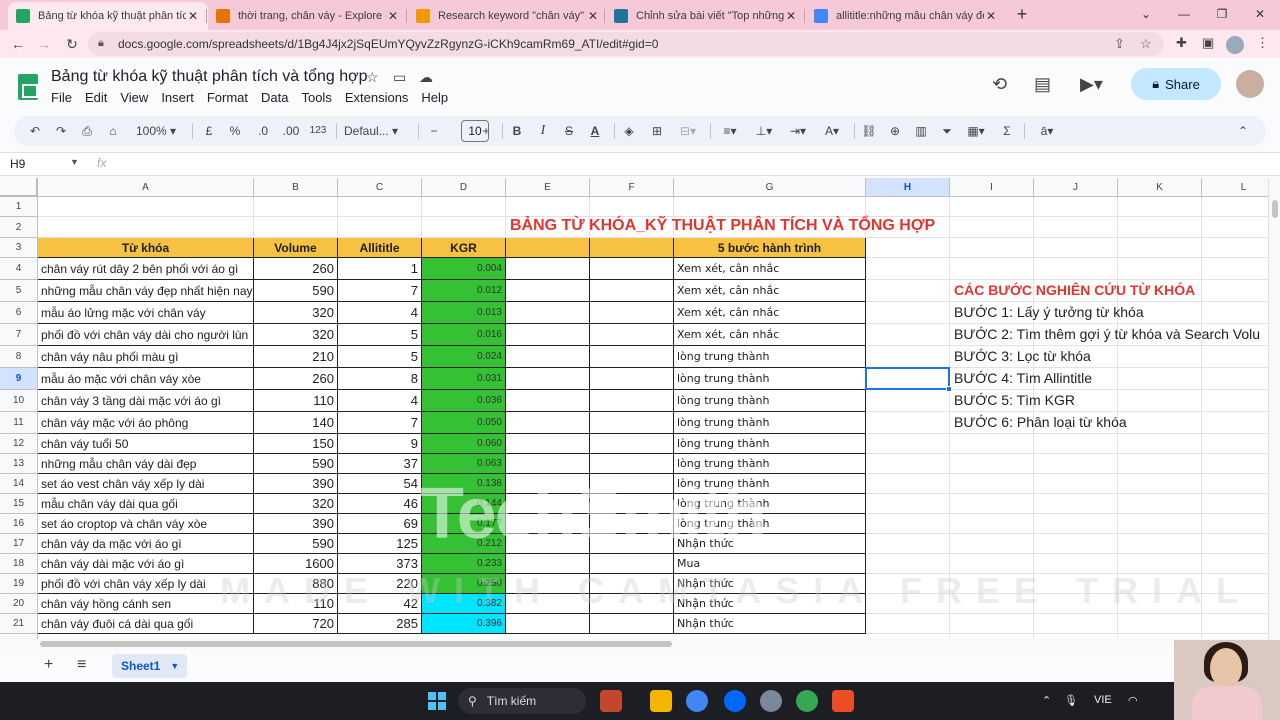 The height and width of the screenshot is (720, 1280). What do you see at coordinates (19, 269) in the screenshot?
I see `row-header: 4` at bounding box center [19, 269].